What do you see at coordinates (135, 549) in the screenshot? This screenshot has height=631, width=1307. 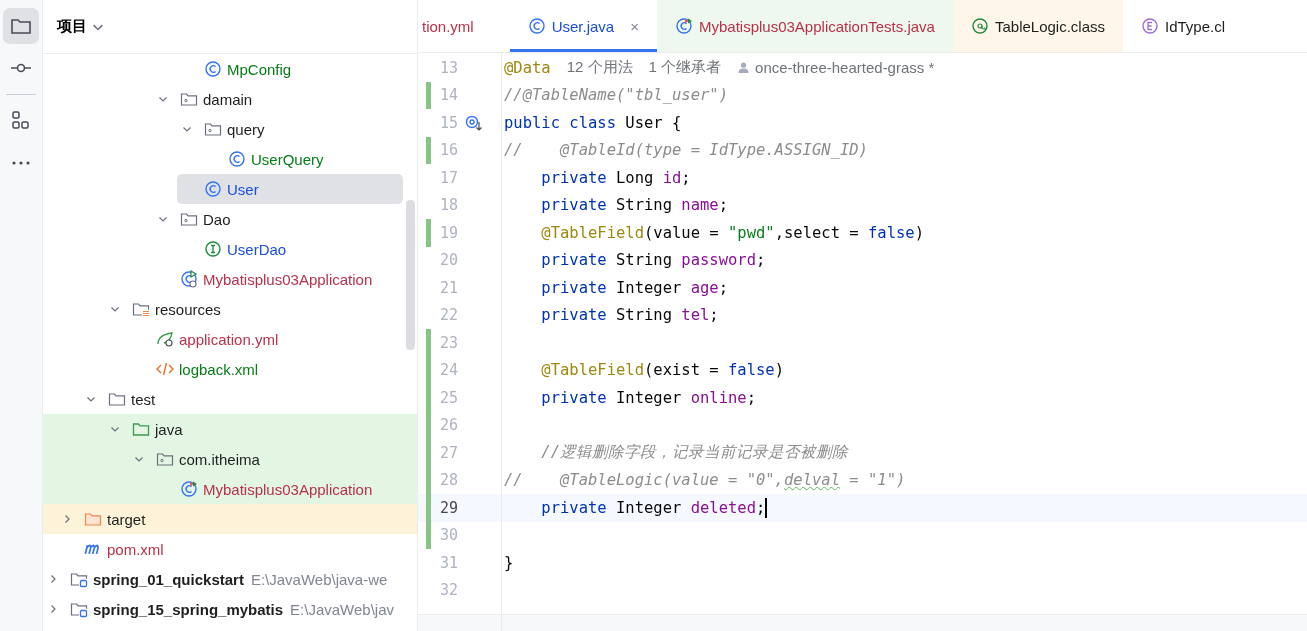 I see `tree-item-label: pom.xml` at bounding box center [135, 549].